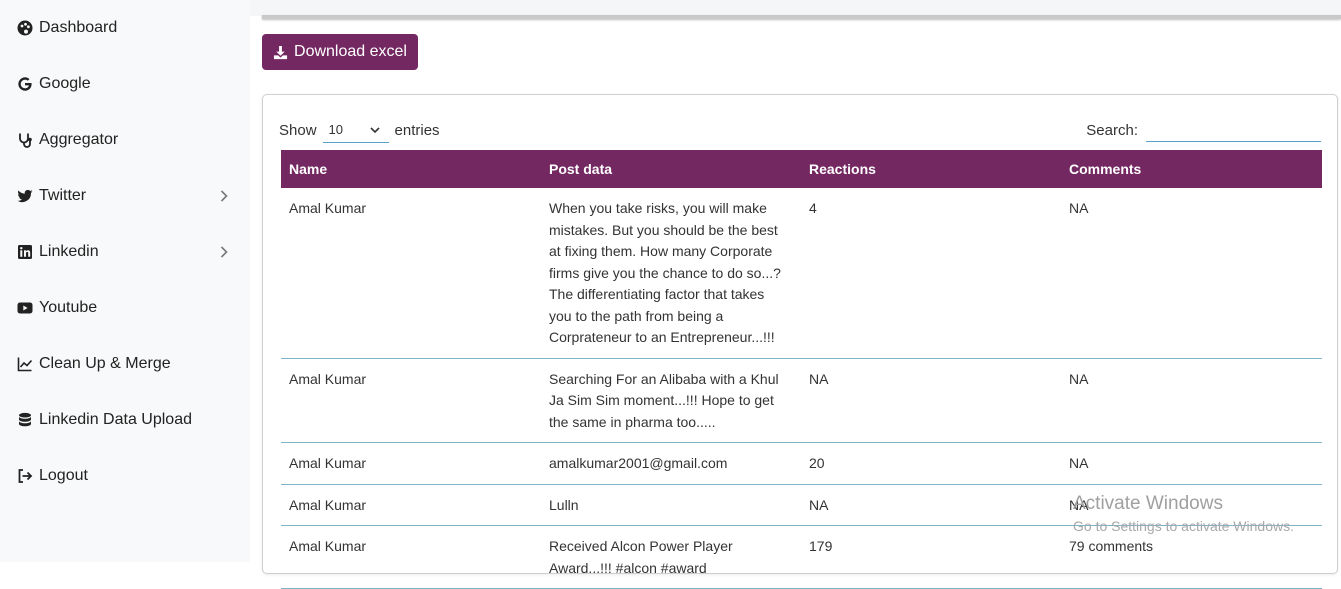 The image size is (1341, 589). What do you see at coordinates (128, 476) in the screenshot?
I see `sidebar-item-logout: Logout` at bounding box center [128, 476].